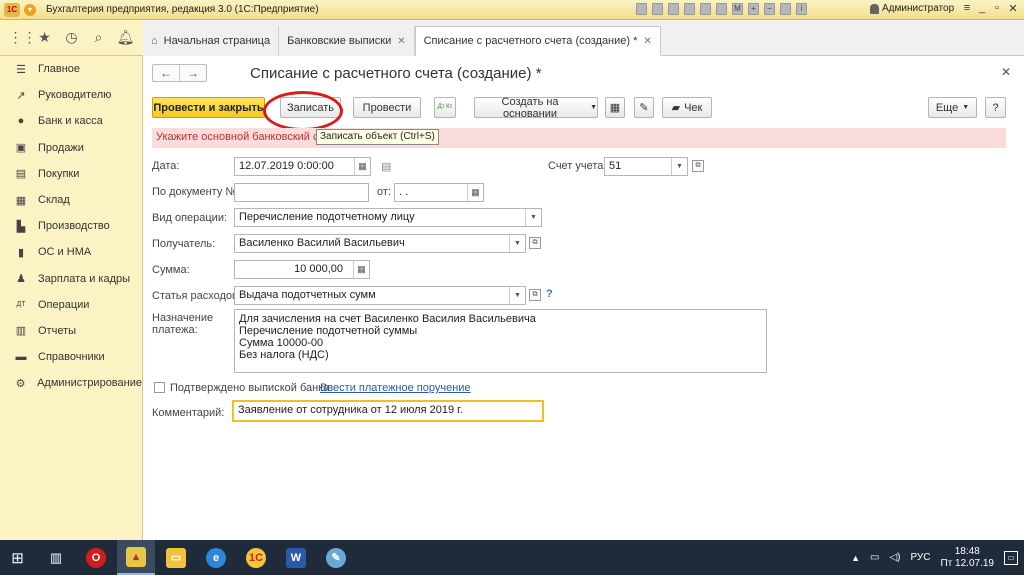 The width and height of the screenshot is (1024, 575). What do you see at coordinates (21, 279) in the screenshot?
I see `person-icon: ♟` at bounding box center [21, 279].